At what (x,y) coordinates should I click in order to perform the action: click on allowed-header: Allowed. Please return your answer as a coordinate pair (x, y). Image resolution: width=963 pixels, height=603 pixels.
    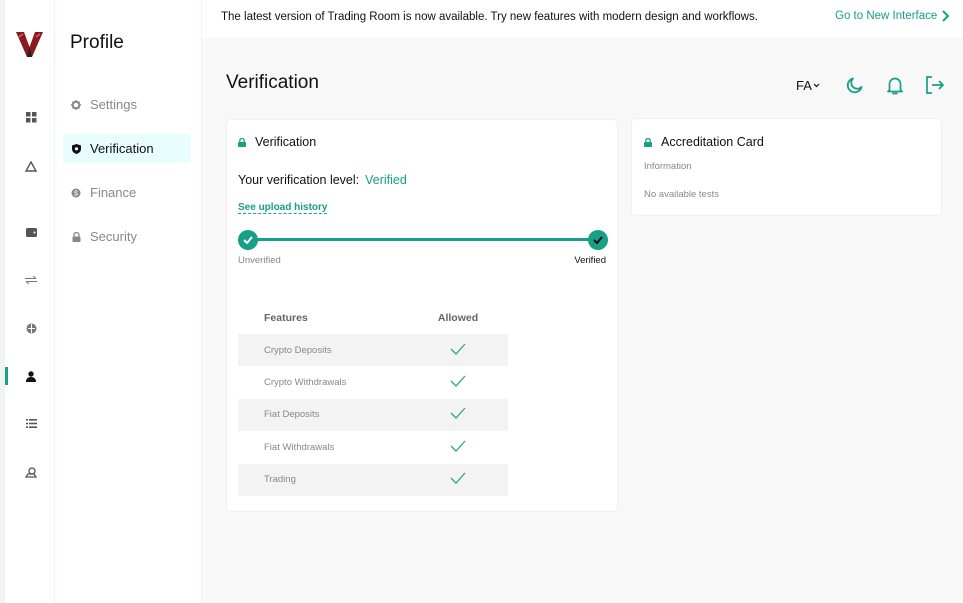
    Looking at the image, I should click on (458, 317).